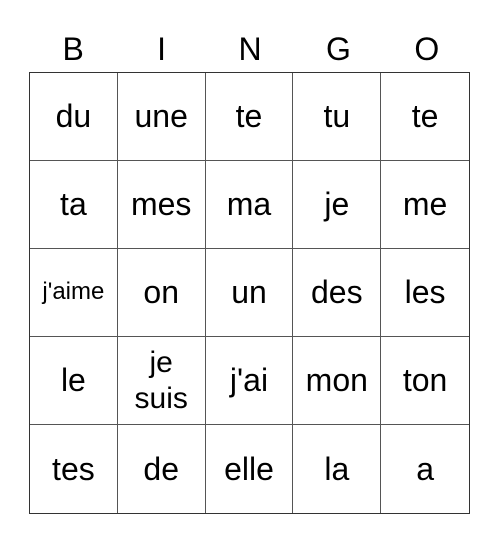 This screenshot has width=500, height=544. I want to click on bingo-cell: a, so click(425, 469).